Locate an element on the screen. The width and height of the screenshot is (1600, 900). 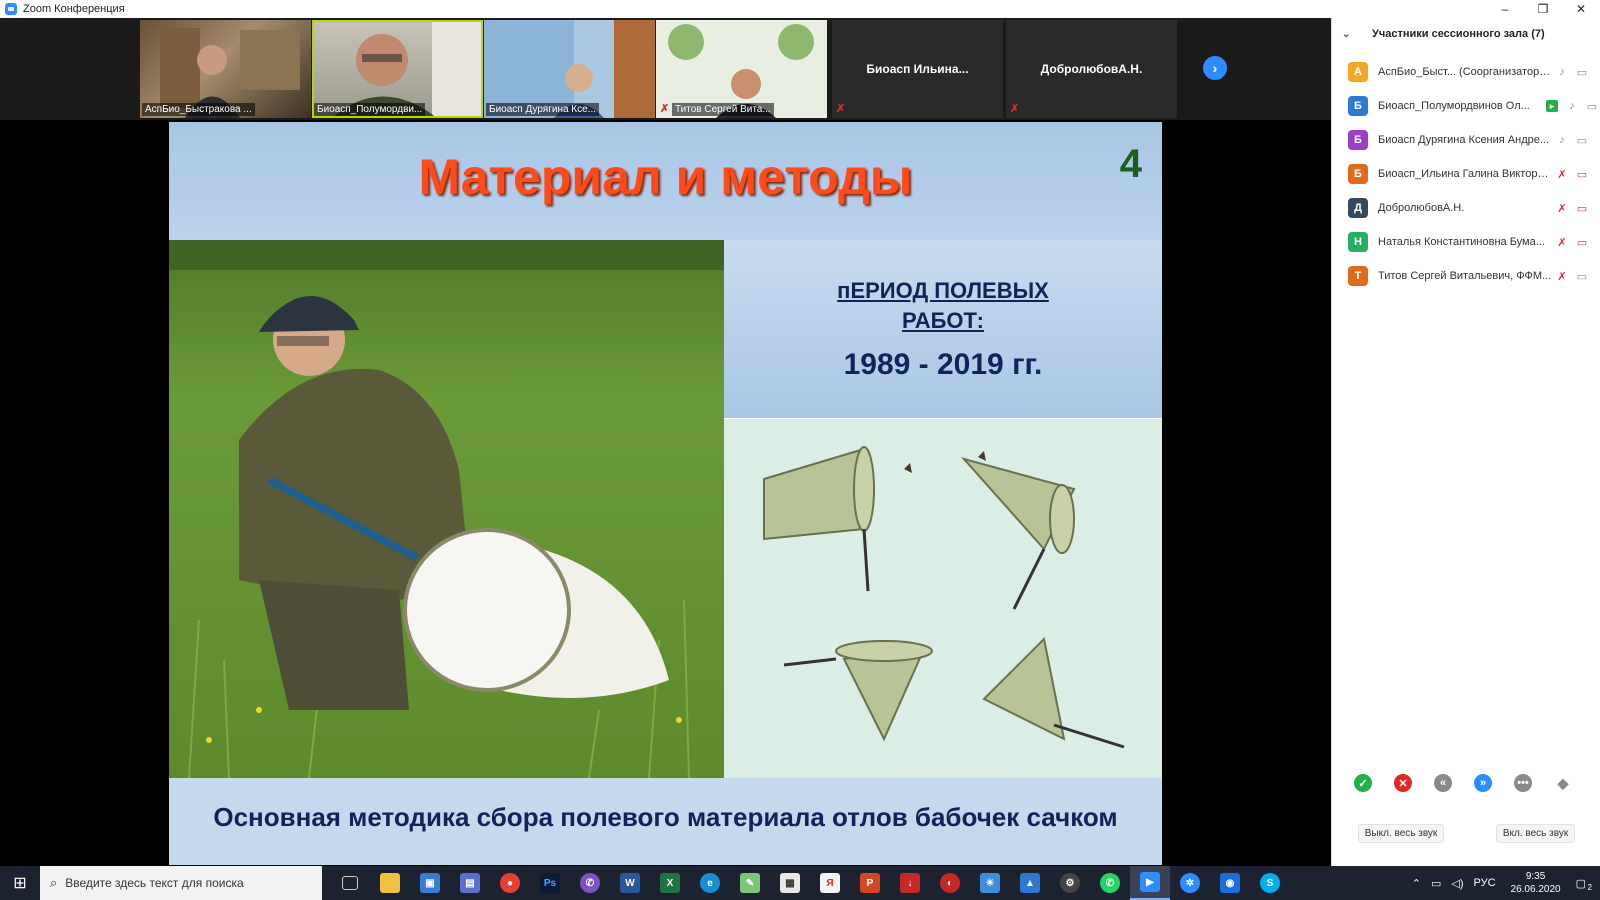
period-years: 1989 - 2019 гг. is located at coordinates (943, 364).